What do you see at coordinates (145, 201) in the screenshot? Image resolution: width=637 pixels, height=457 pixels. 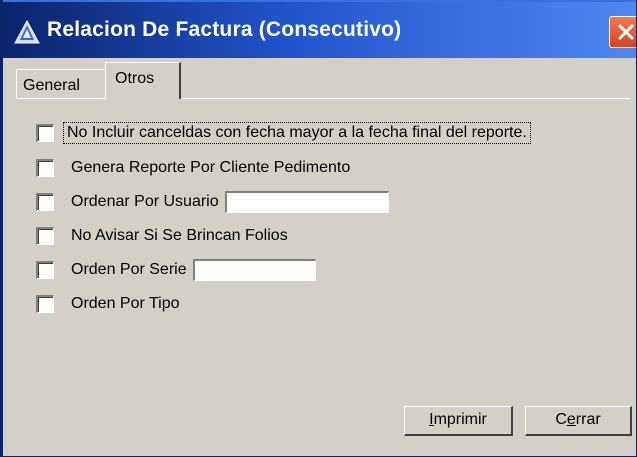 I see `option-label: Ordenar Por Usuario` at bounding box center [145, 201].